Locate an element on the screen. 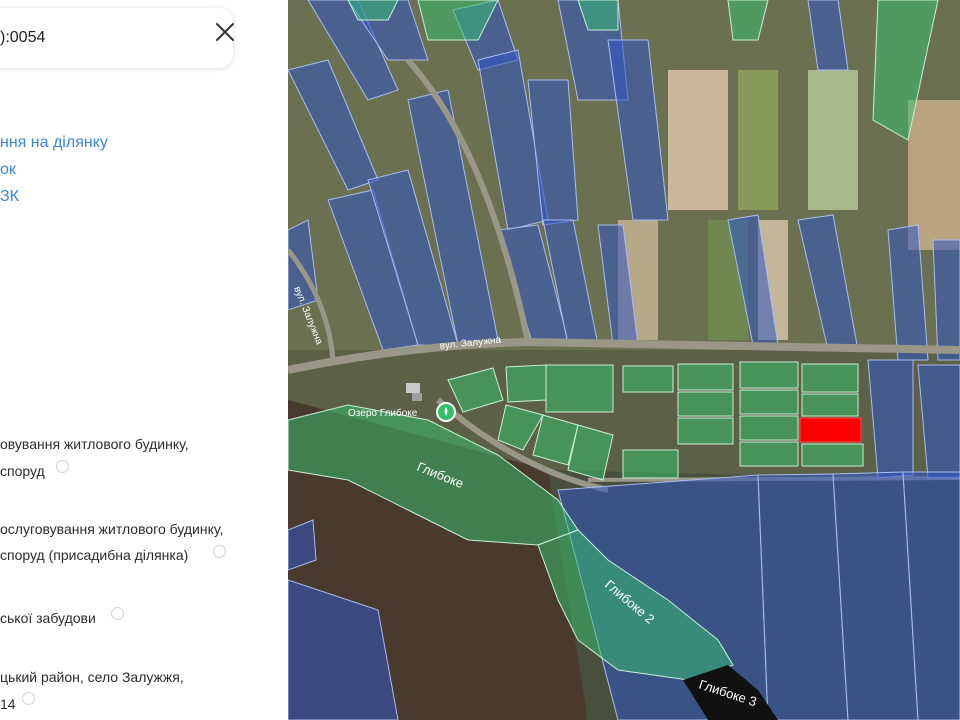  link-parcel-info: ння на ділянку is located at coordinates (54, 143).